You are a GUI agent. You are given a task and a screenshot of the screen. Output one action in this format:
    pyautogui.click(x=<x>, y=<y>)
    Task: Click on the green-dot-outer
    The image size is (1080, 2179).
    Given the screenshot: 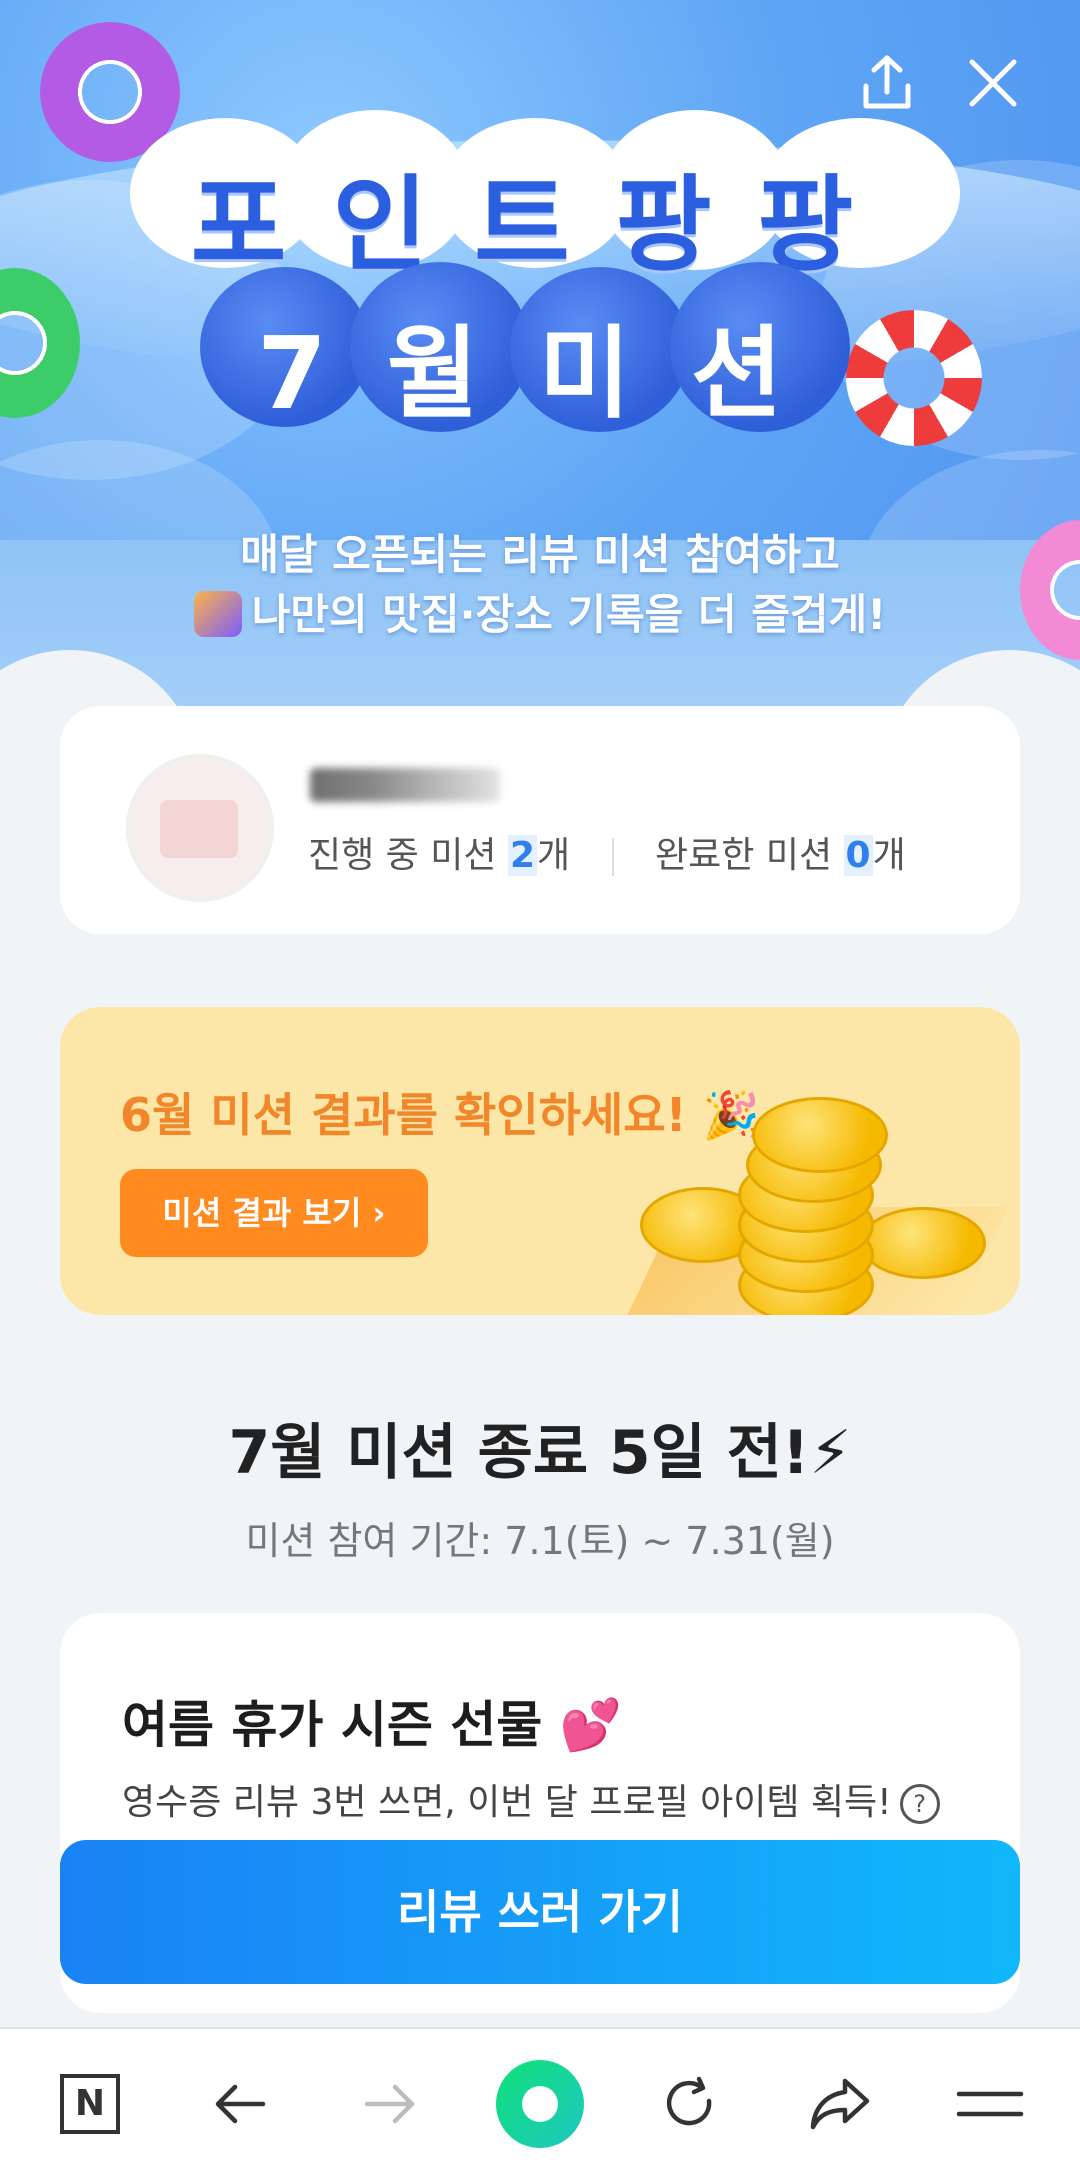 What is the action you would take?
    pyautogui.click(x=540, y=2104)
    